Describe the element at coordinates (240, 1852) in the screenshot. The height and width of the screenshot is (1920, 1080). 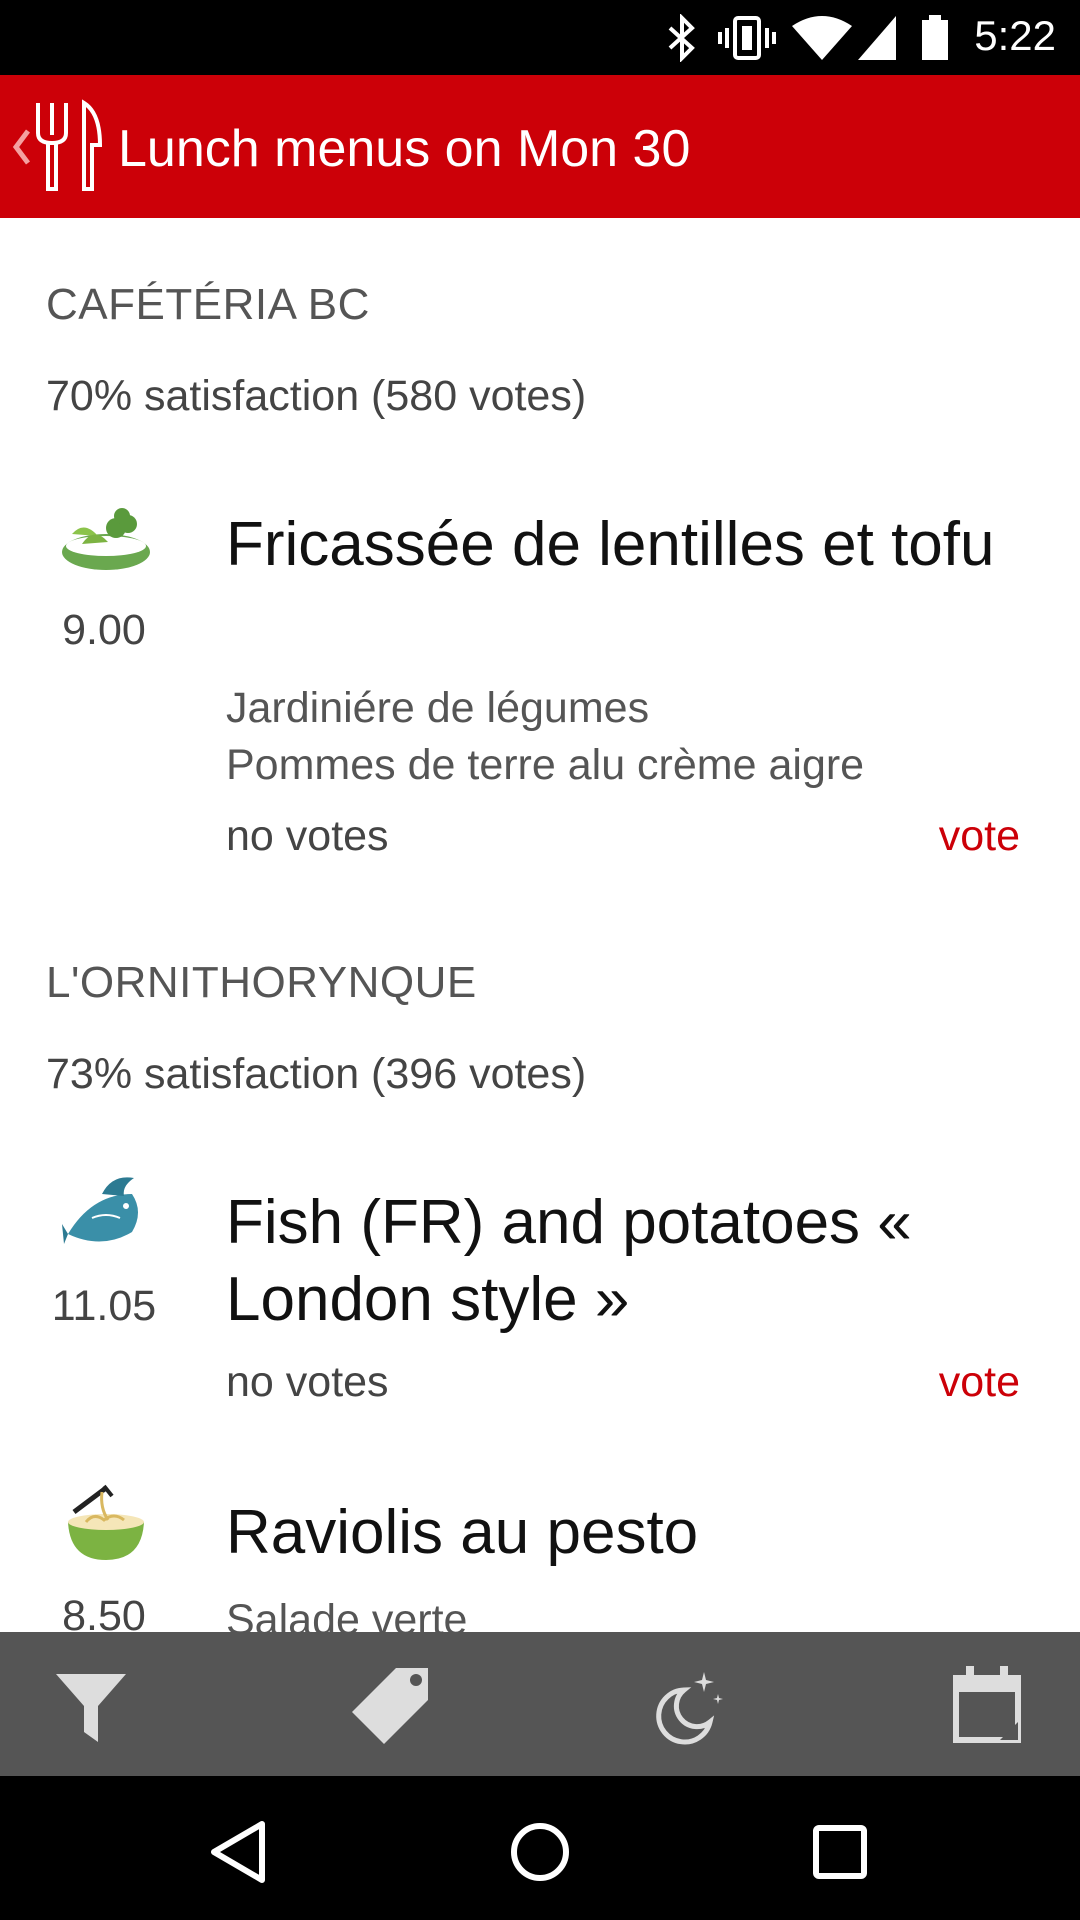
I see `back-icon` at that location.